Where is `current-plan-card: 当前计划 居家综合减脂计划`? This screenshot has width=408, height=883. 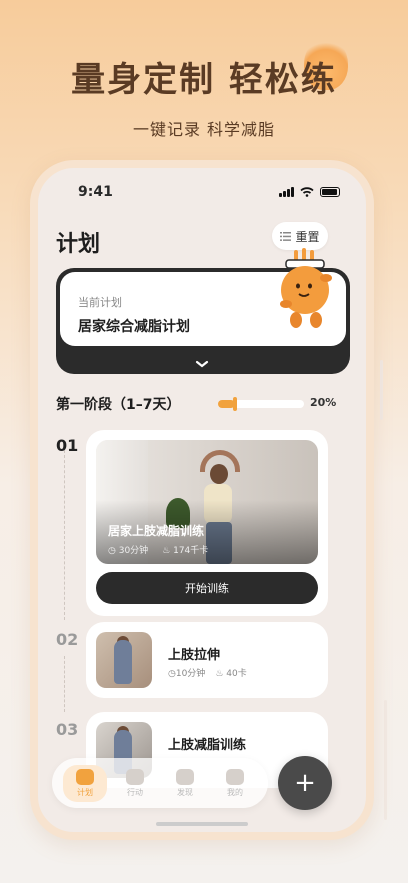 current-plan-card: 当前计划 居家综合减脂计划 is located at coordinates (203, 311).